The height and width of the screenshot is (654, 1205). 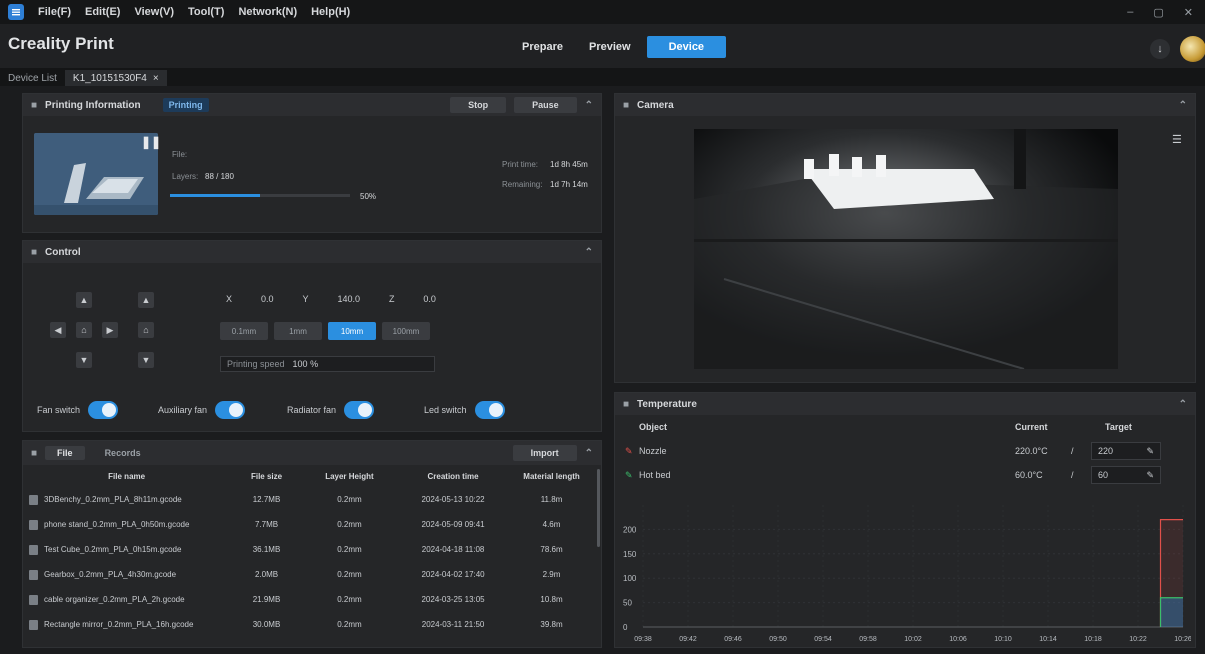 What do you see at coordinates (230, 410) in the screenshot?
I see `aux-fan-switch` at bounding box center [230, 410].